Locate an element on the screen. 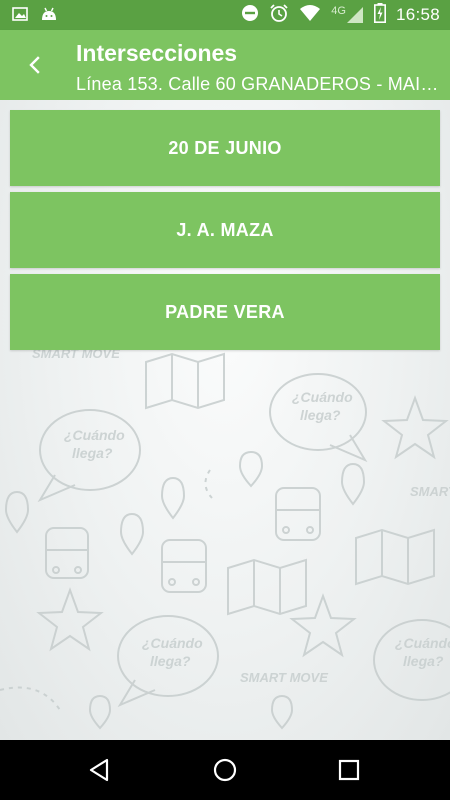 The width and height of the screenshot is (450, 800). signal-icon: 4G is located at coordinates (347, 14).